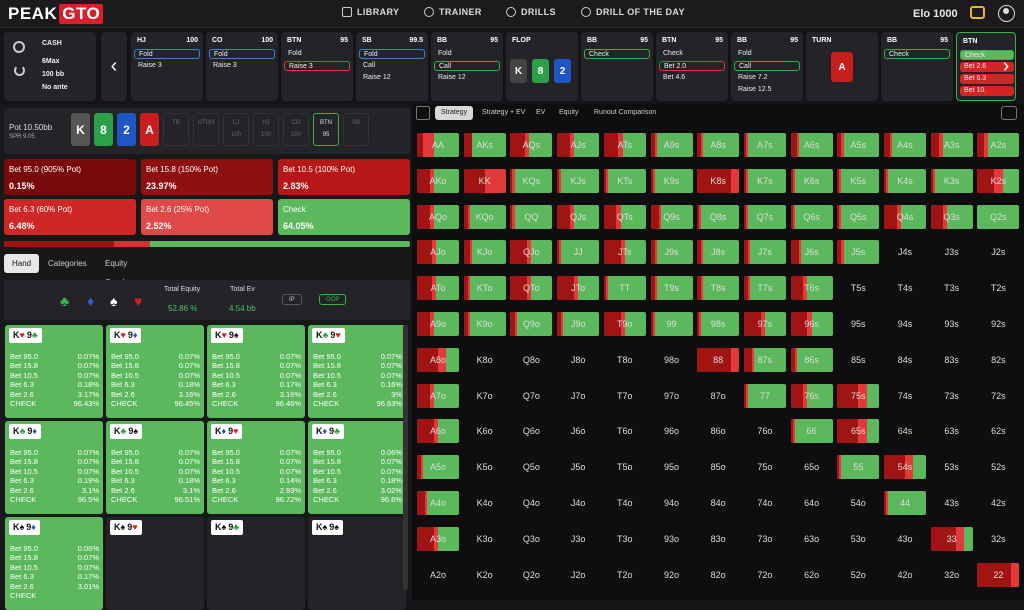 Image resolution: width=1024 pixels, height=610 pixels. Describe the element at coordinates (858, 288) in the screenshot. I see `matrix-cell-t5s: T5s` at that location.